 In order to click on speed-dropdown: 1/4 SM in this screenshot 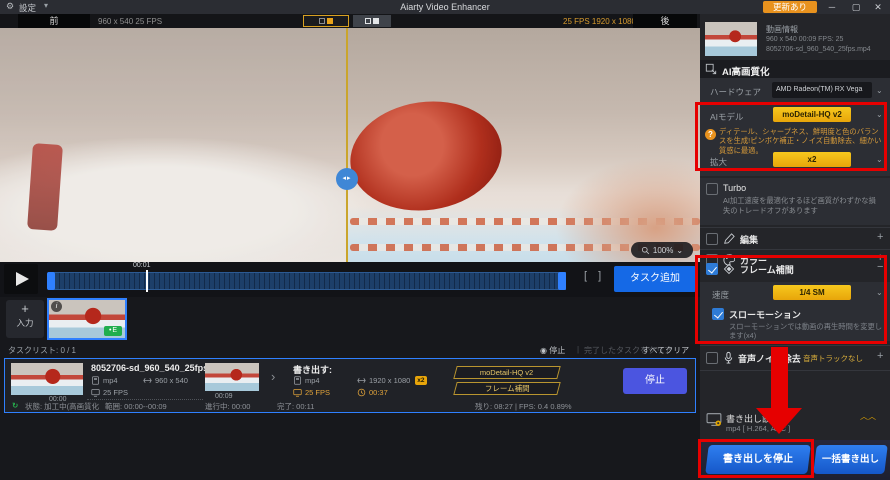, I will do `click(812, 292)`.